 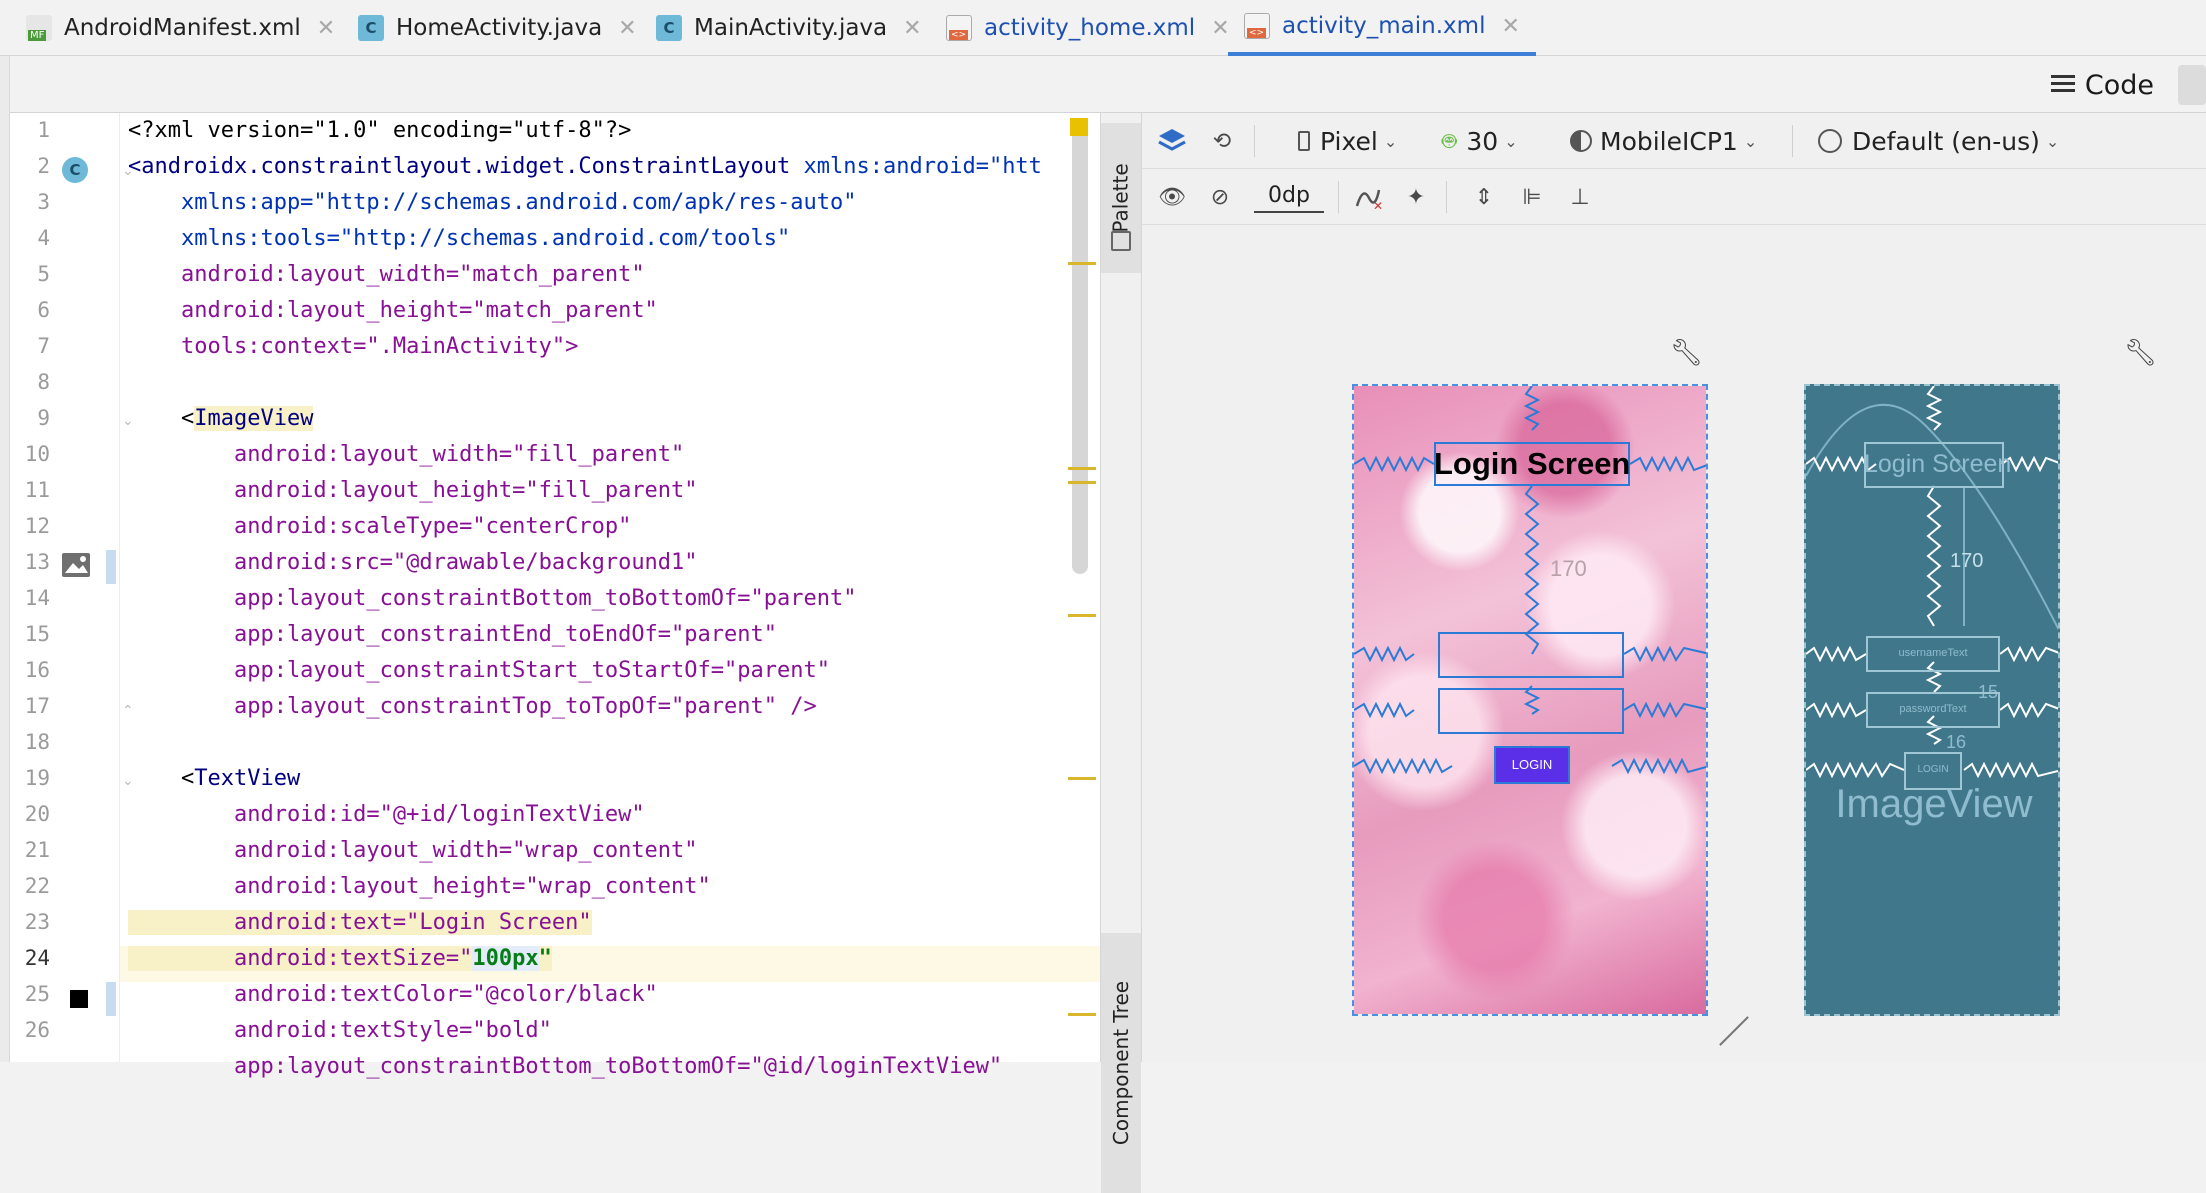 I want to click on line-number: 8, so click(x=43, y=382).